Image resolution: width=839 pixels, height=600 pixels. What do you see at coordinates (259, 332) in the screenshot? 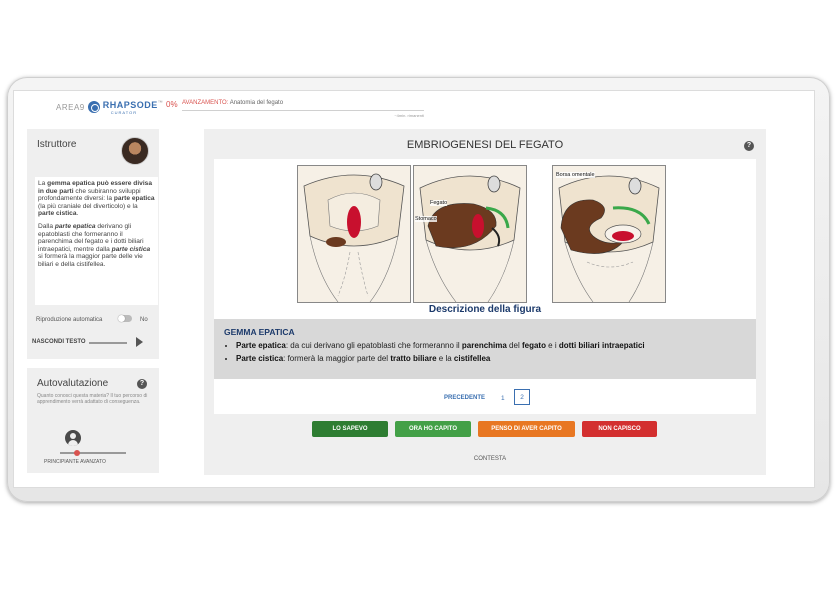
I see `description-heading: GEMMA EPATICA` at bounding box center [259, 332].